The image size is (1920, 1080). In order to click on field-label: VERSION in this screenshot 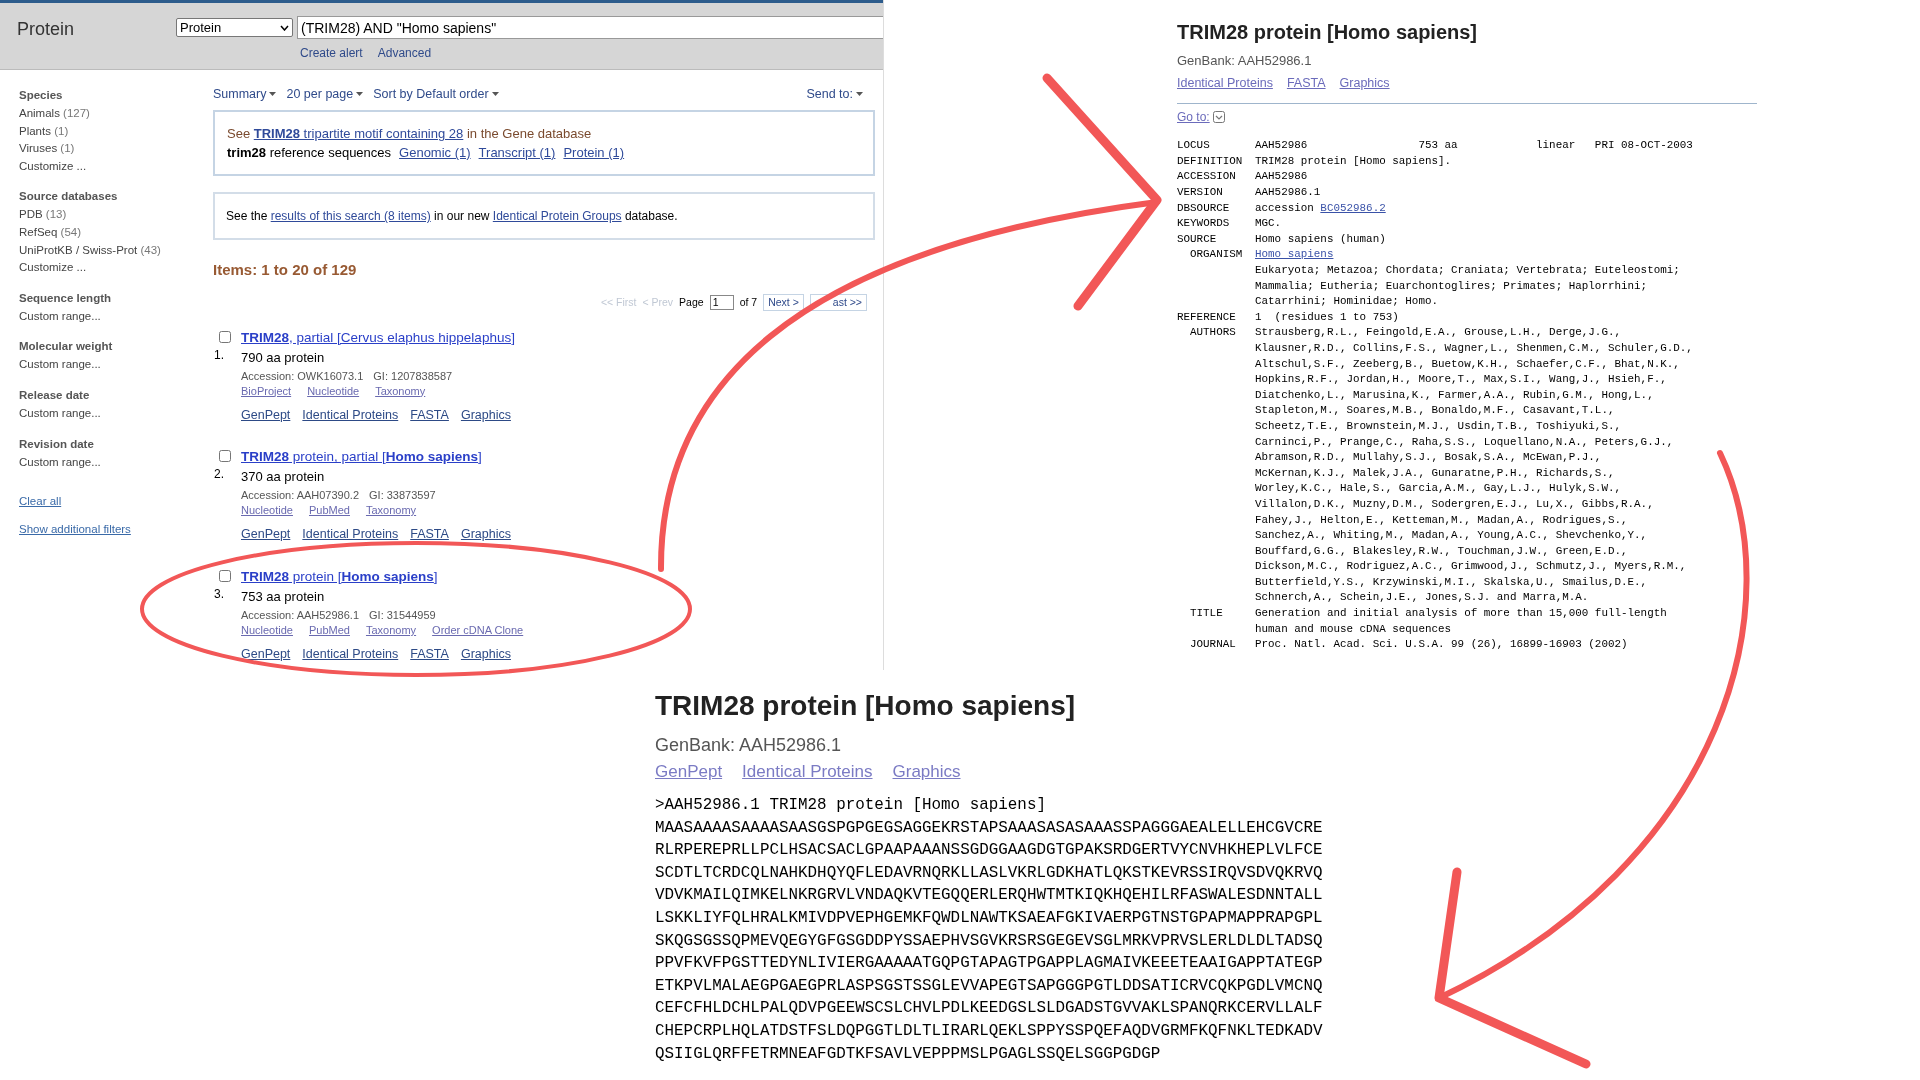, I will do `click(1200, 193)`.